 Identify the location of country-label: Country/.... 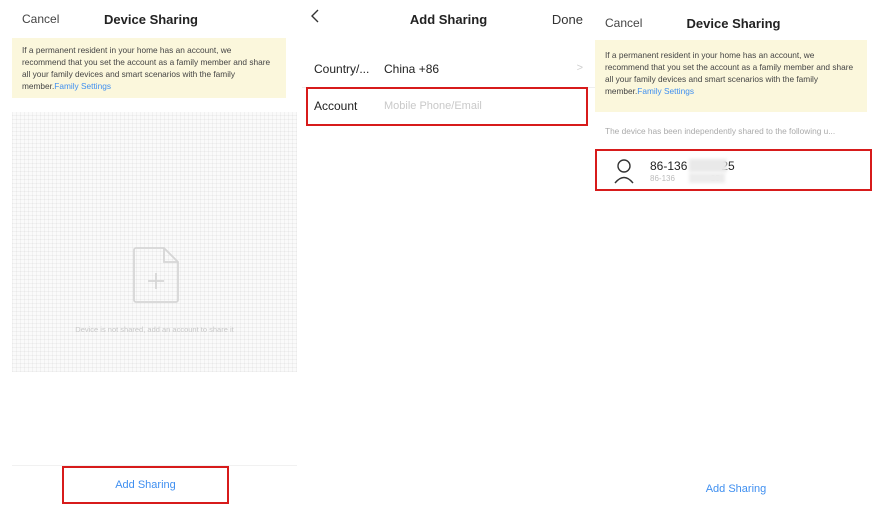
(342, 69).